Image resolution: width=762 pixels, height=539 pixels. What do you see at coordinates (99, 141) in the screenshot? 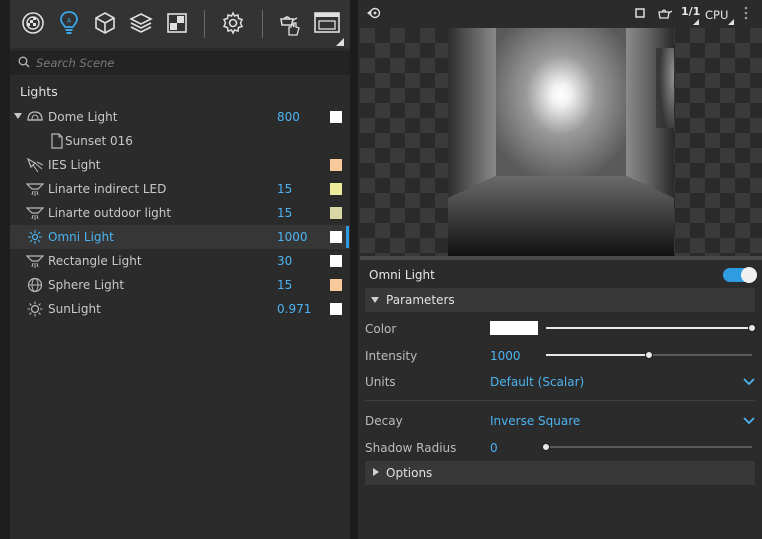
I see `light-name: Sunset 016` at bounding box center [99, 141].